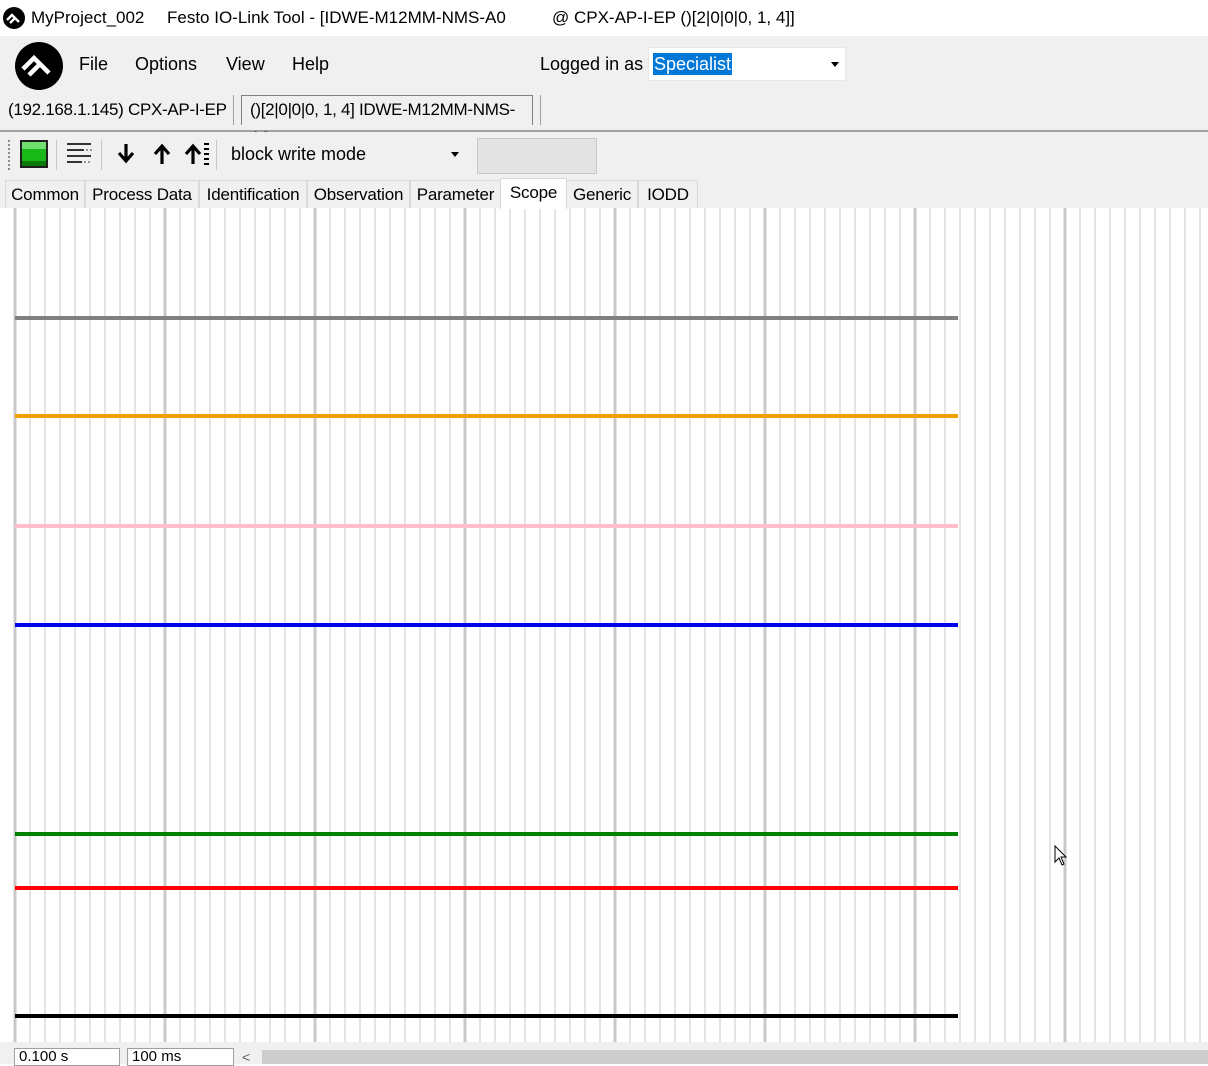 The image size is (1208, 1066). I want to click on festo-app-icon, so click(14, 18).